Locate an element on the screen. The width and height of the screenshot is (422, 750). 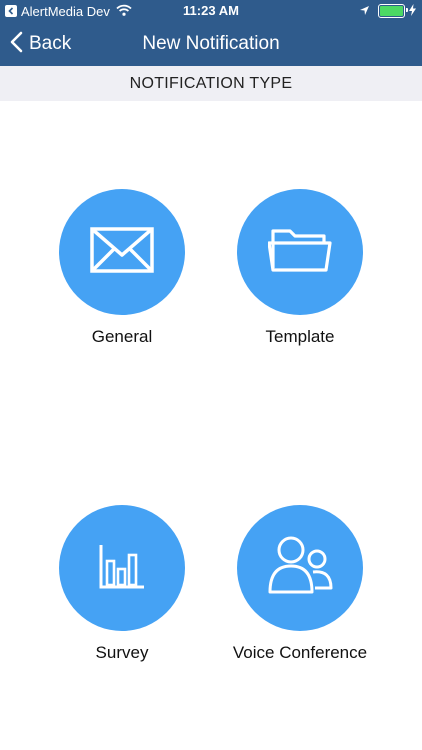
survey-button is located at coordinates (122, 568).